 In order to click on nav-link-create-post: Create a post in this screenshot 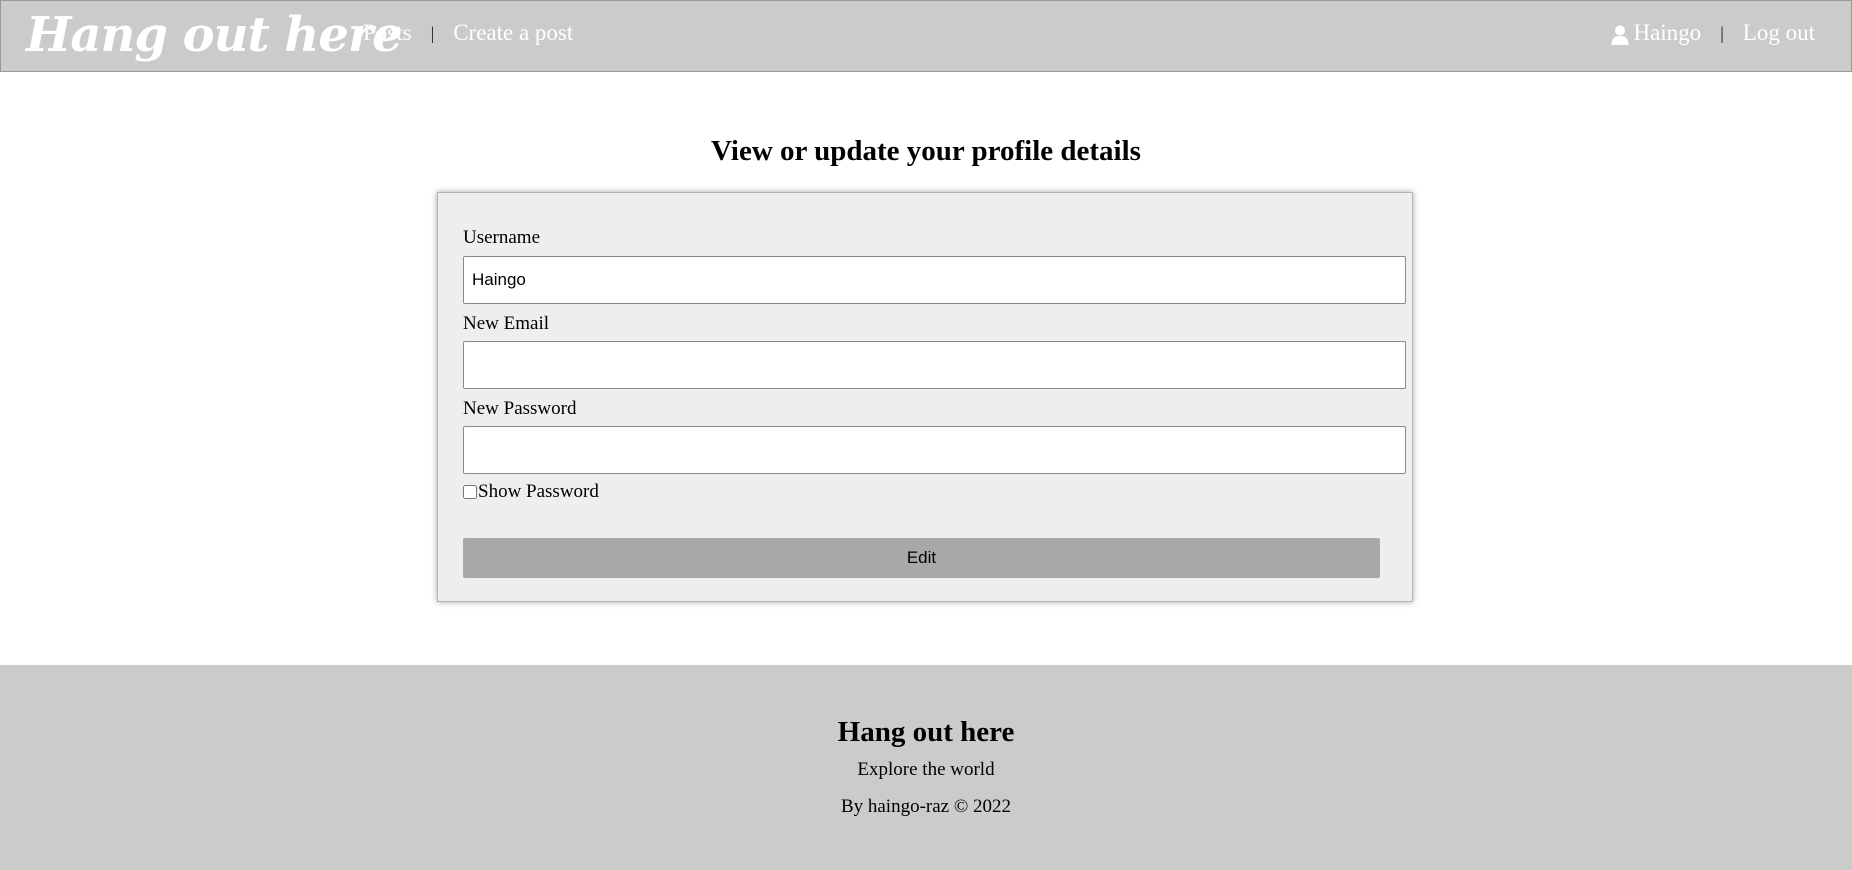, I will do `click(513, 33)`.